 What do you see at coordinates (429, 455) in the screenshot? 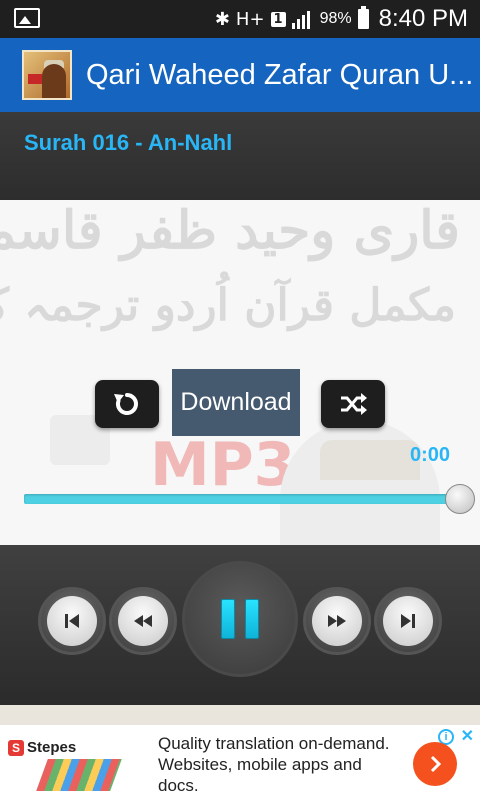
I see `elapsed-time: 0:00` at bounding box center [429, 455].